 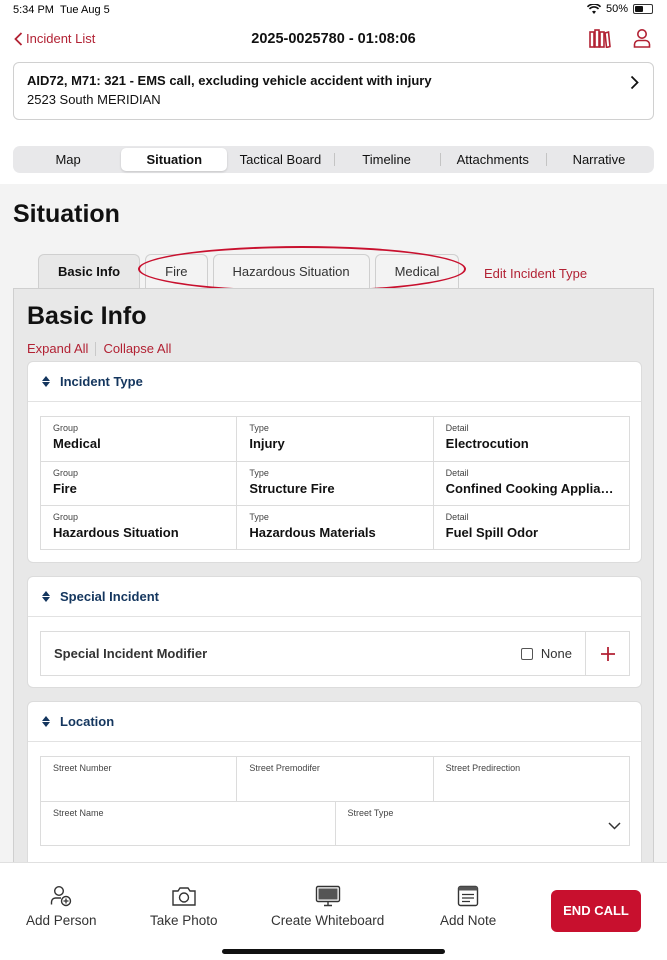 I want to click on wifi-icon, so click(x=593, y=8).